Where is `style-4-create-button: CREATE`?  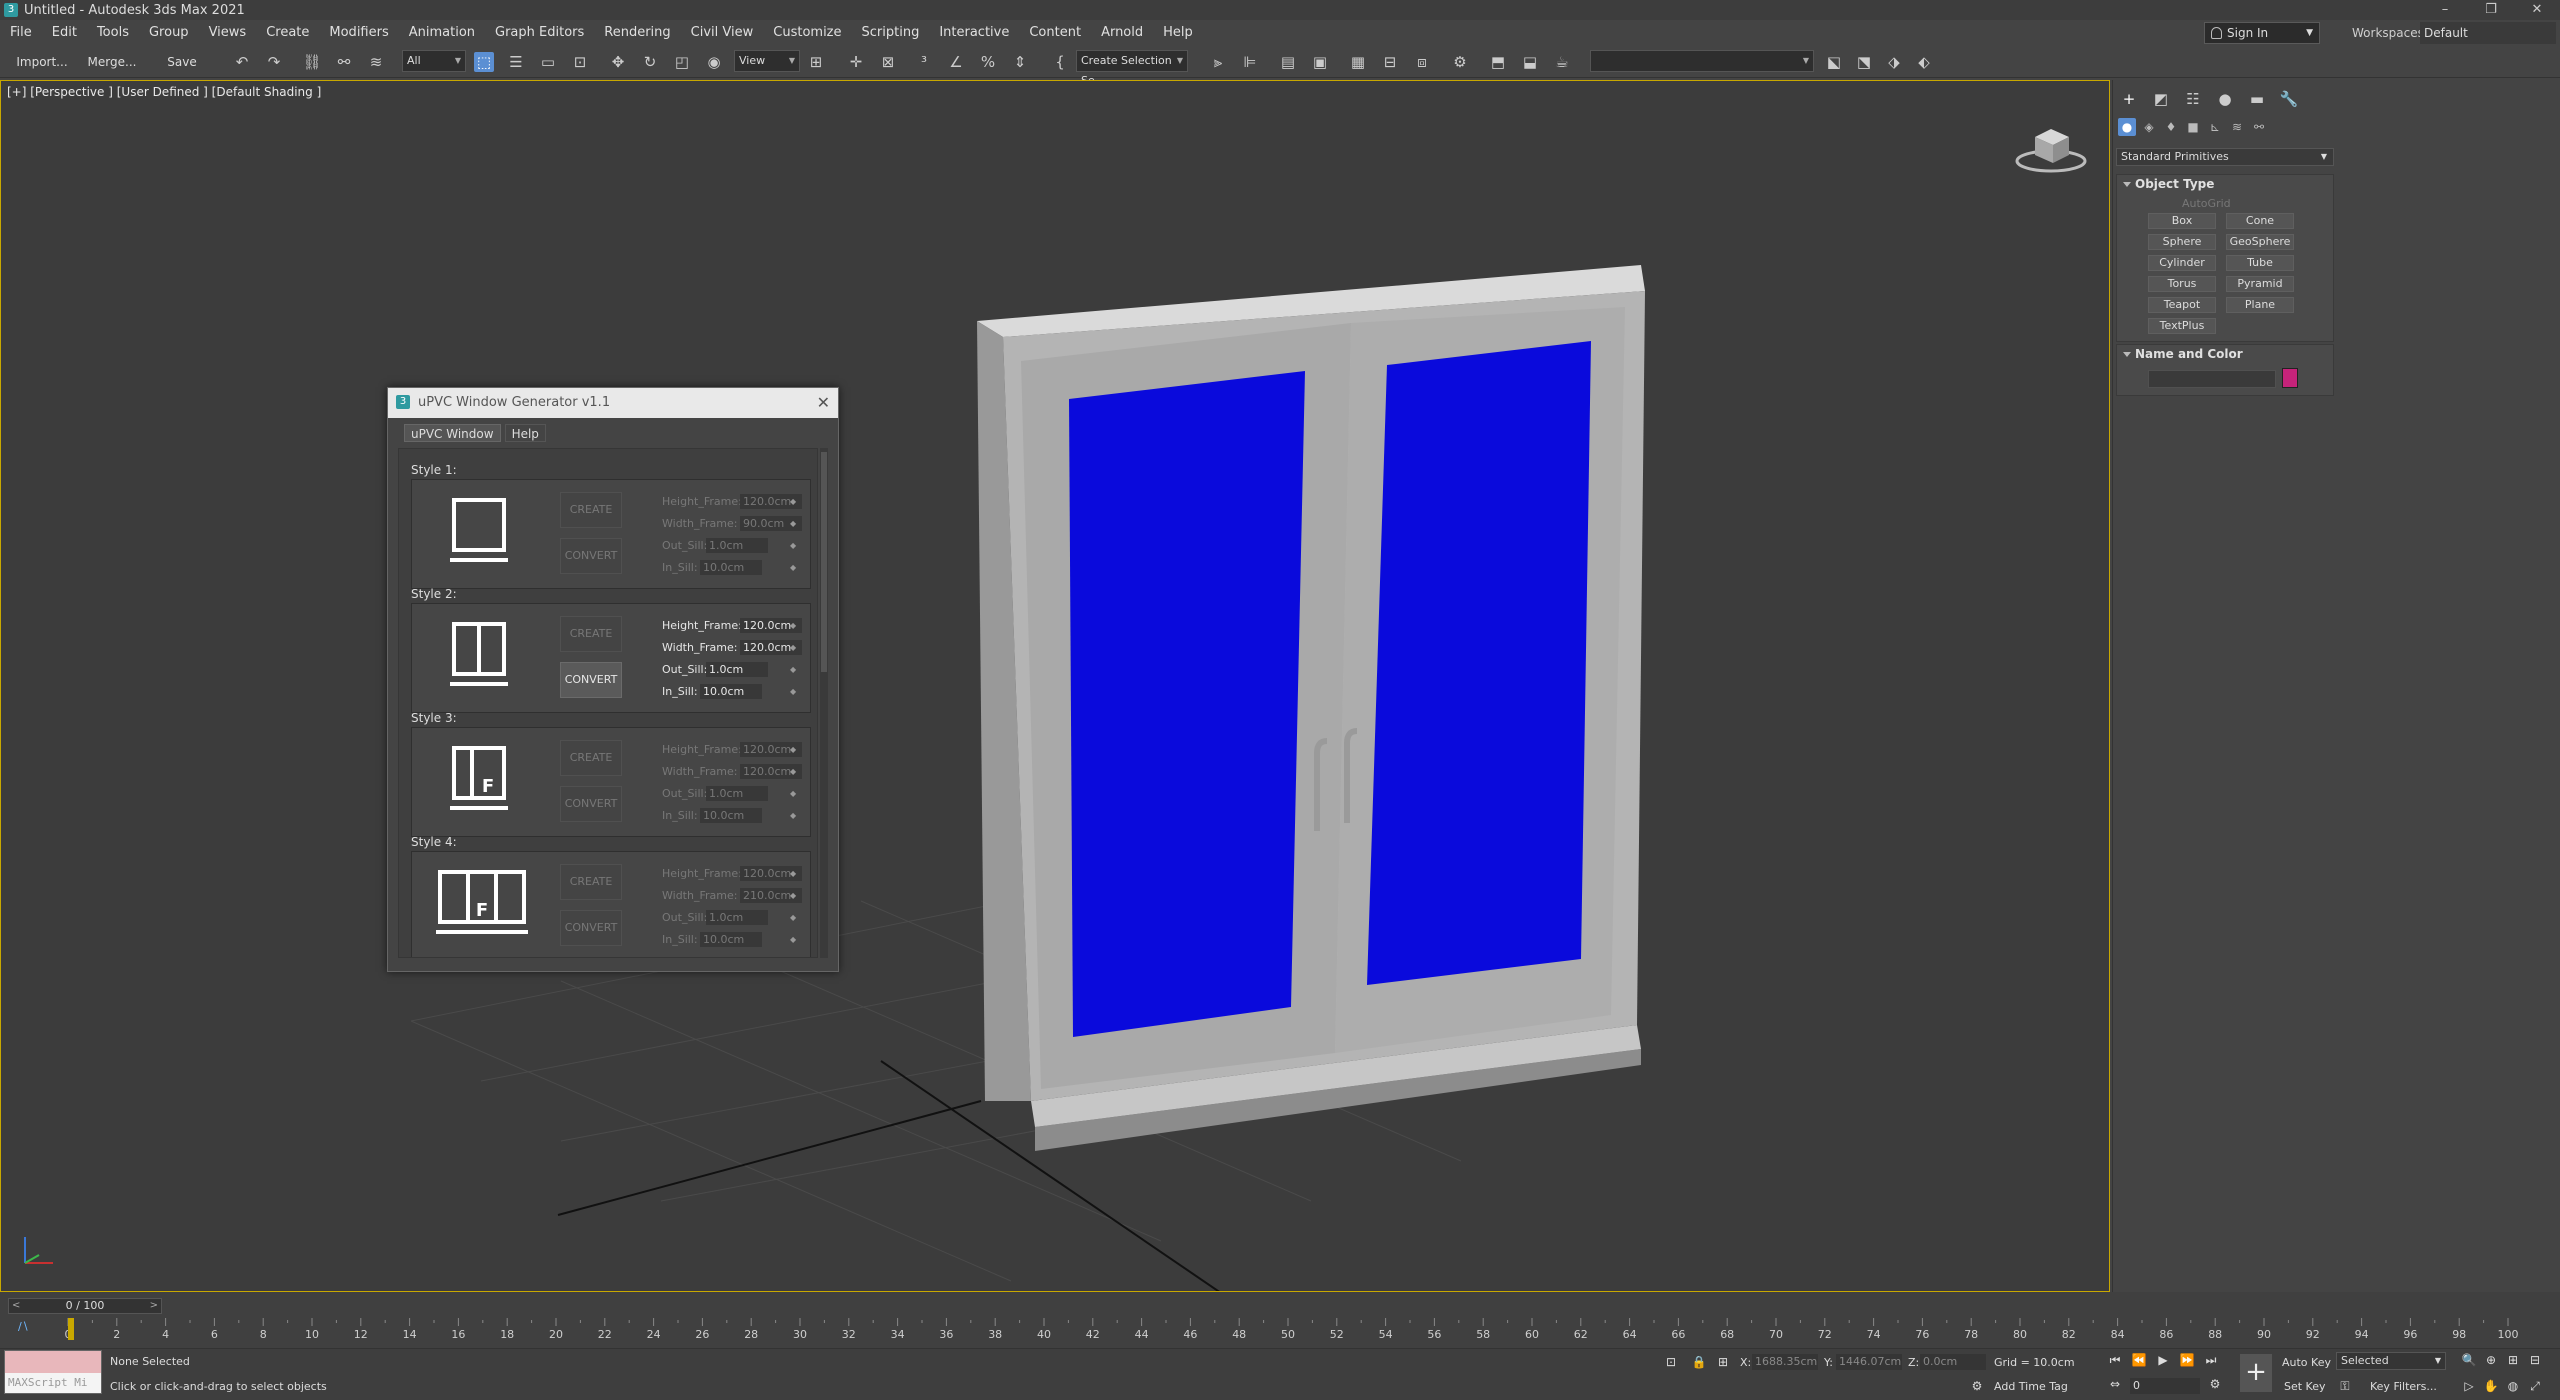
style-4-create-button: CREATE is located at coordinates (591, 882).